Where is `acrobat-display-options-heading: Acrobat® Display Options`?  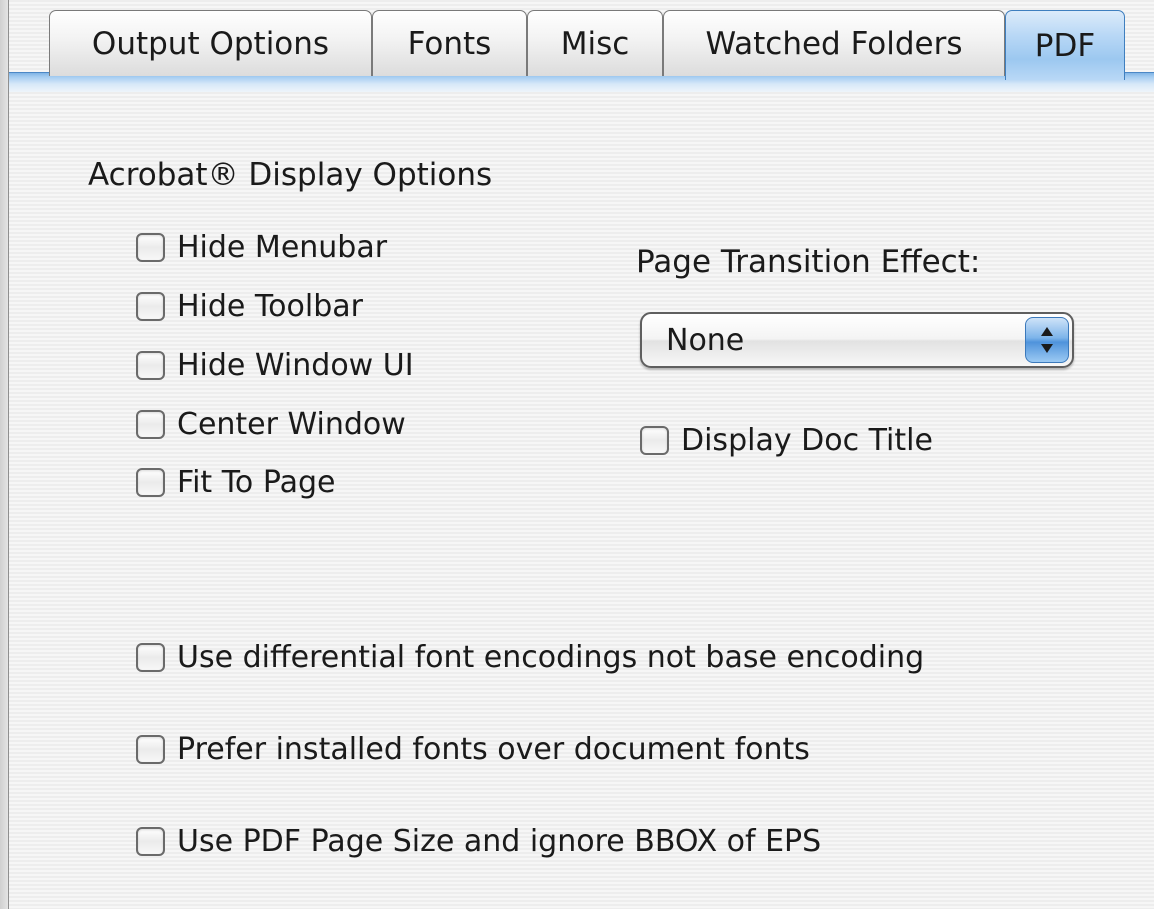
acrobat-display-options-heading: Acrobat® Display Options is located at coordinates (290, 175).